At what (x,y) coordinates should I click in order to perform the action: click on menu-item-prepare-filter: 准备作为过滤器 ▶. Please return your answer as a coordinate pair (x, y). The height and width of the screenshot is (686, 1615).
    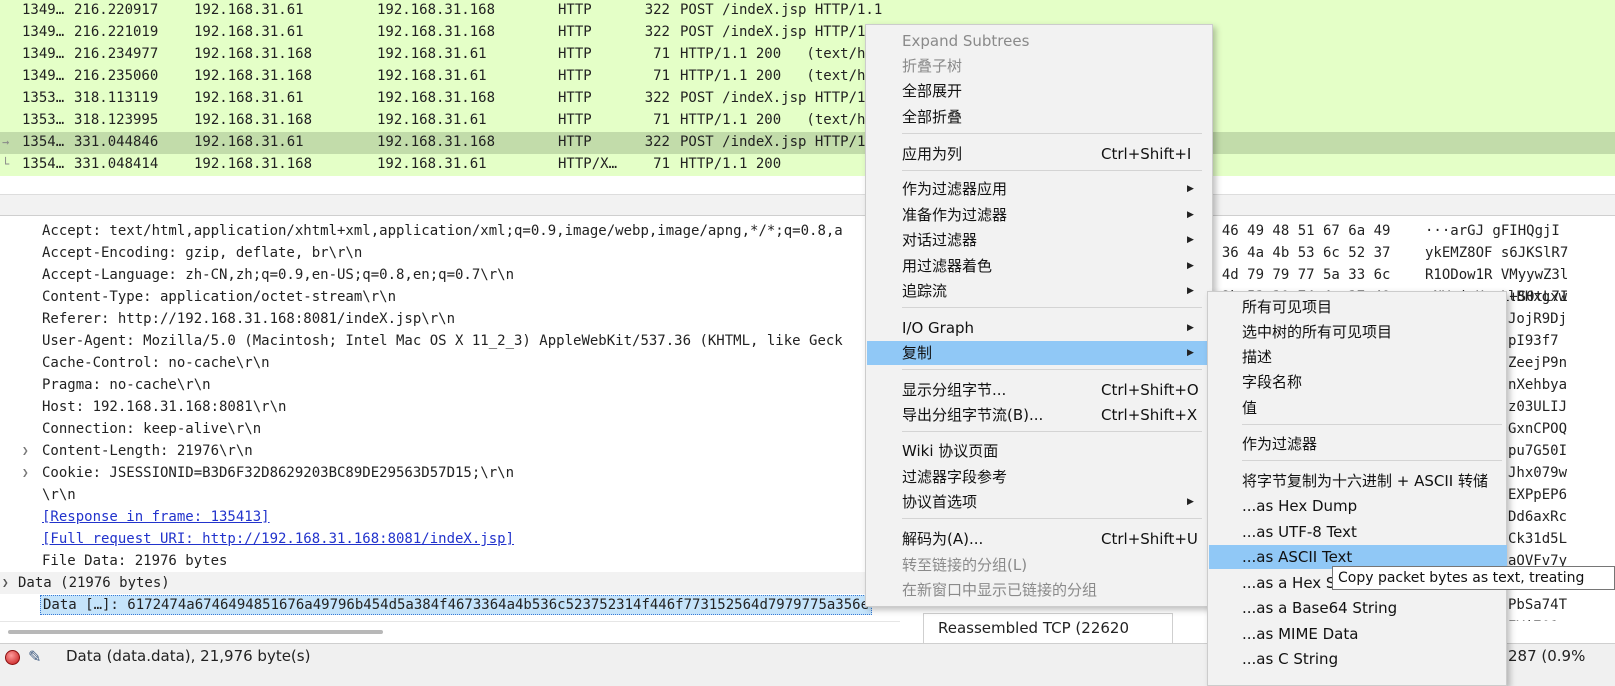
    Looking at the image, I should click on (1037, 215).